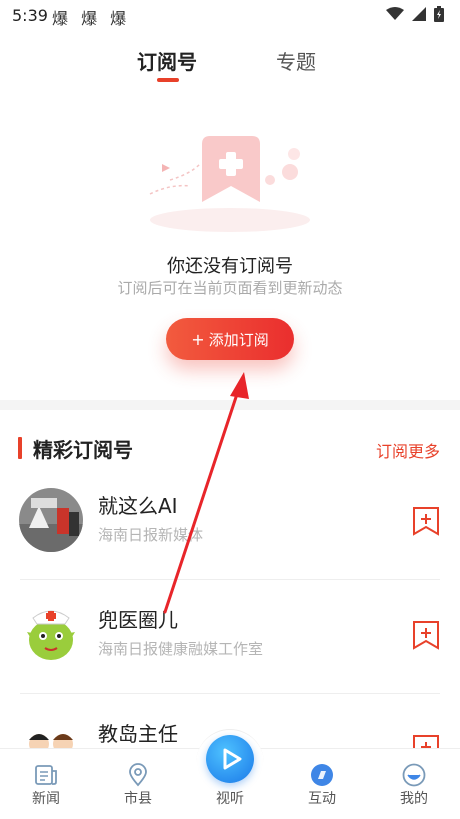 This screenshot has width=460, height=819. What do you see at coordinates (322, 799) in the screenshot?
I see `nav-label: 互动` at bounding box center [322, 799].